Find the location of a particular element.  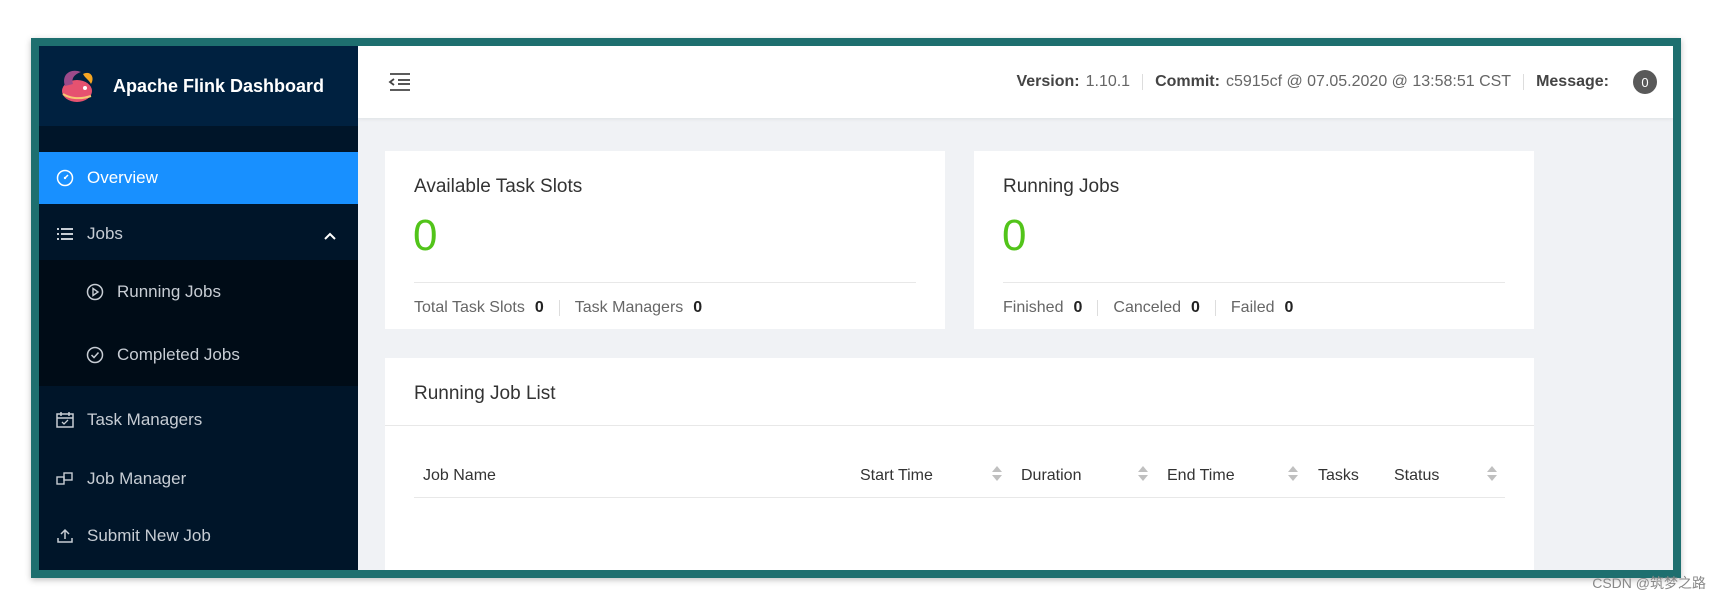

running-jobs-value: 0 is located at coordinates (1014, 235).